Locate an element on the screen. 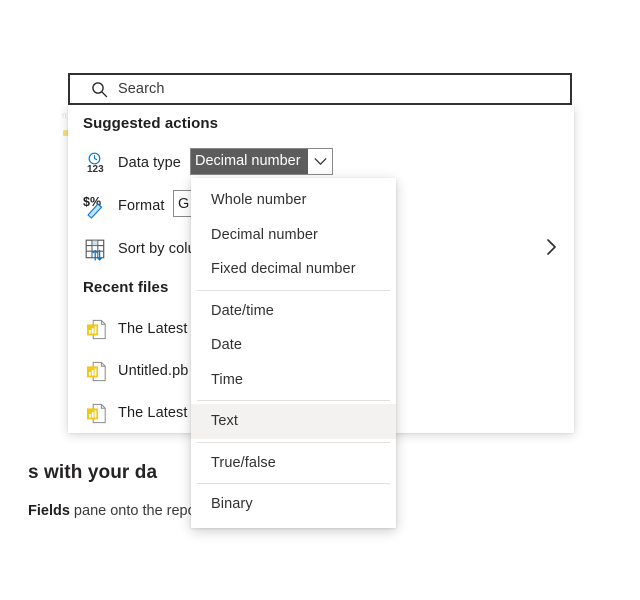 This screenshot has height=600, width=640. action-row-data-type: 123 Data type is located at coordinates (132, 163).